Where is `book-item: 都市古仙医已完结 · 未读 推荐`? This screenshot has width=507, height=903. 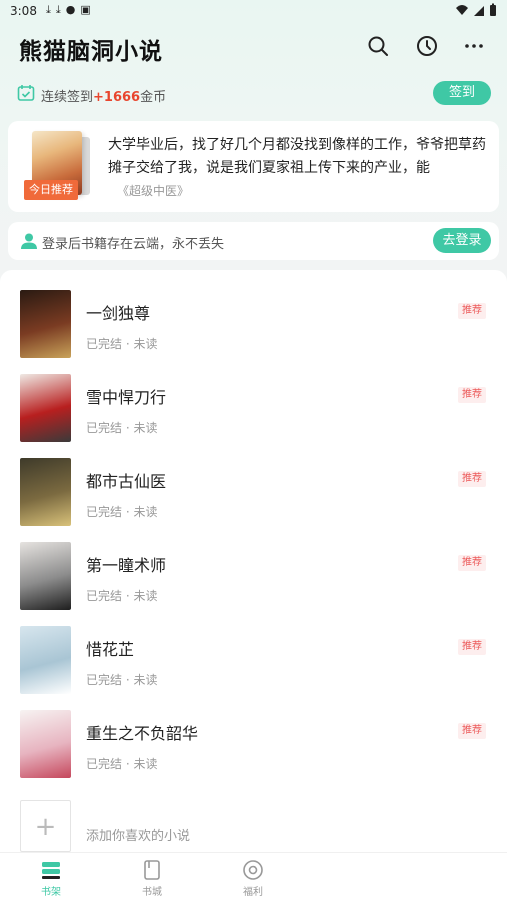
book-item: 都市古仙医已完结 · 未读 推荐 is located at coordinates (253, 500).